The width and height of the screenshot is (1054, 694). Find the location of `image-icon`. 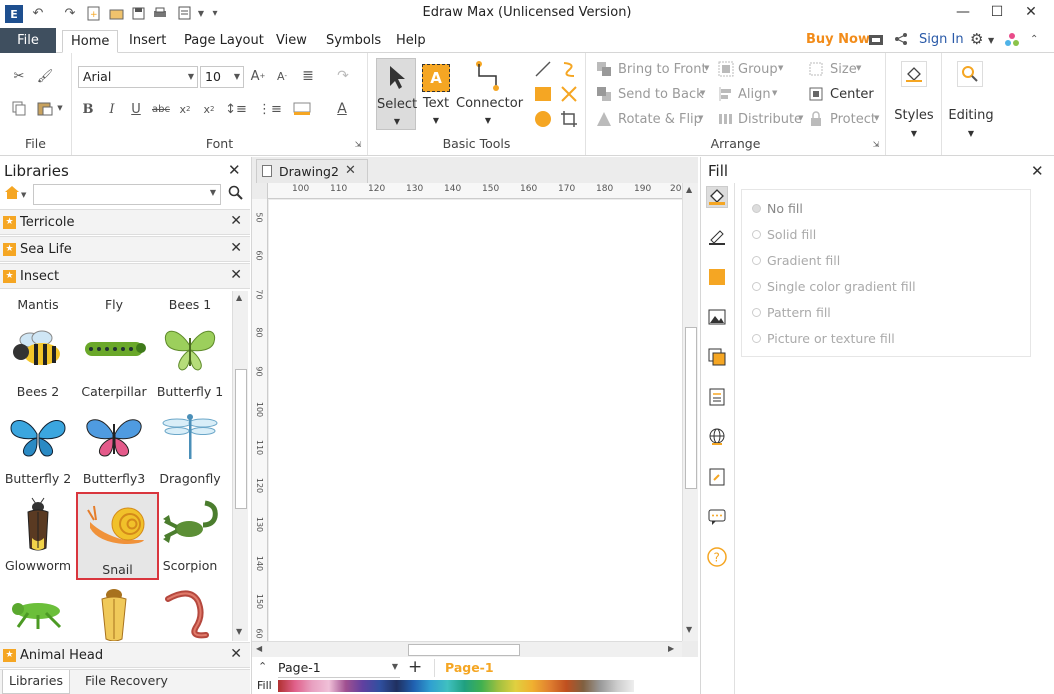

image-icon is located at coordinates (717, 317).